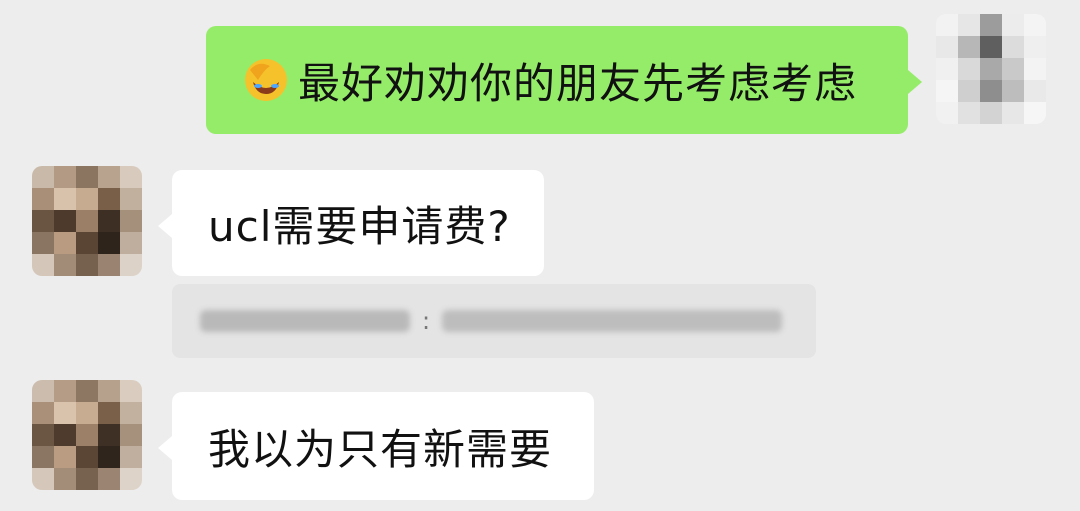  Describe the element at coordinates (305, 321) in the screenshot. I see `quoted-sender-blurred` at that location.